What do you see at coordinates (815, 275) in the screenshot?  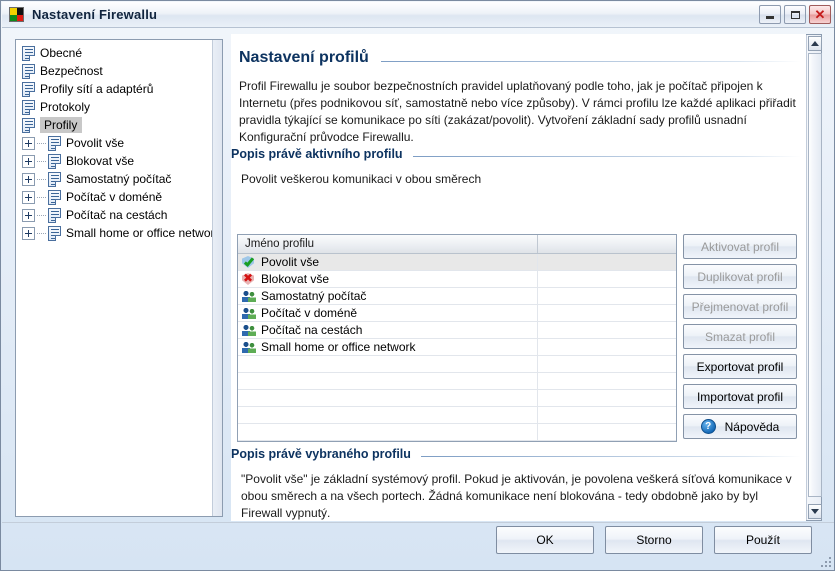 I see `scrollbar-thumb` at bounding box center [815, 275].